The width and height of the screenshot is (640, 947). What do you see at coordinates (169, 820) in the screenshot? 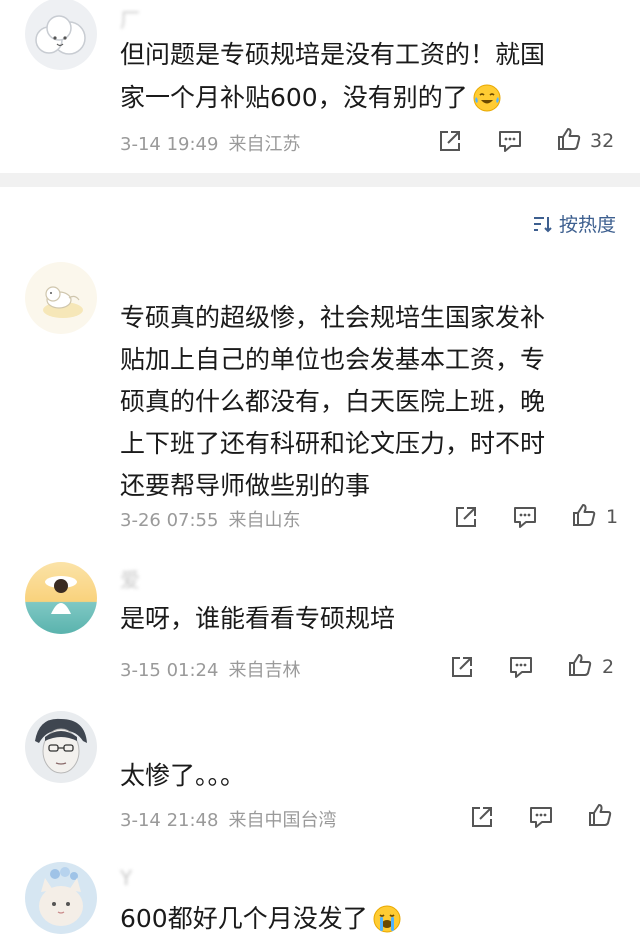
I see `timestamp: 3-14 21:48` at bounding box center [169, 820].